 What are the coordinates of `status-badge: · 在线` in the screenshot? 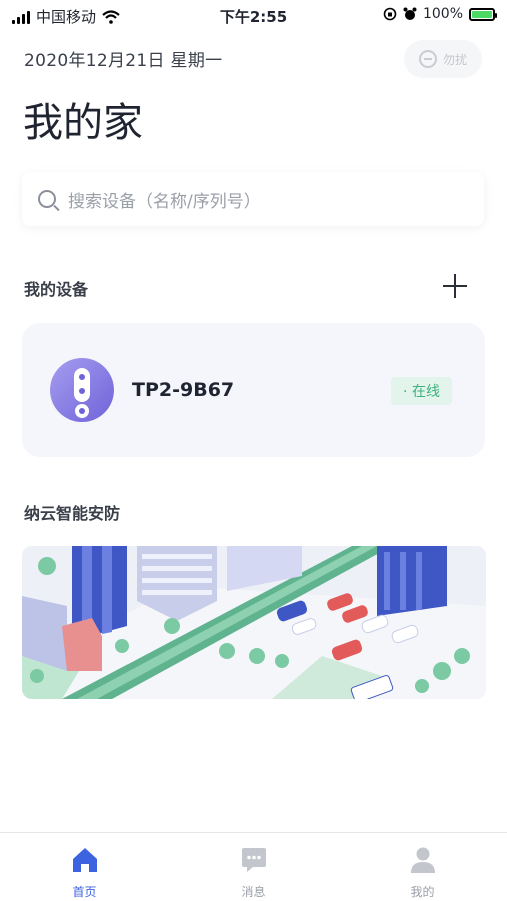 It's located at (421, 391).